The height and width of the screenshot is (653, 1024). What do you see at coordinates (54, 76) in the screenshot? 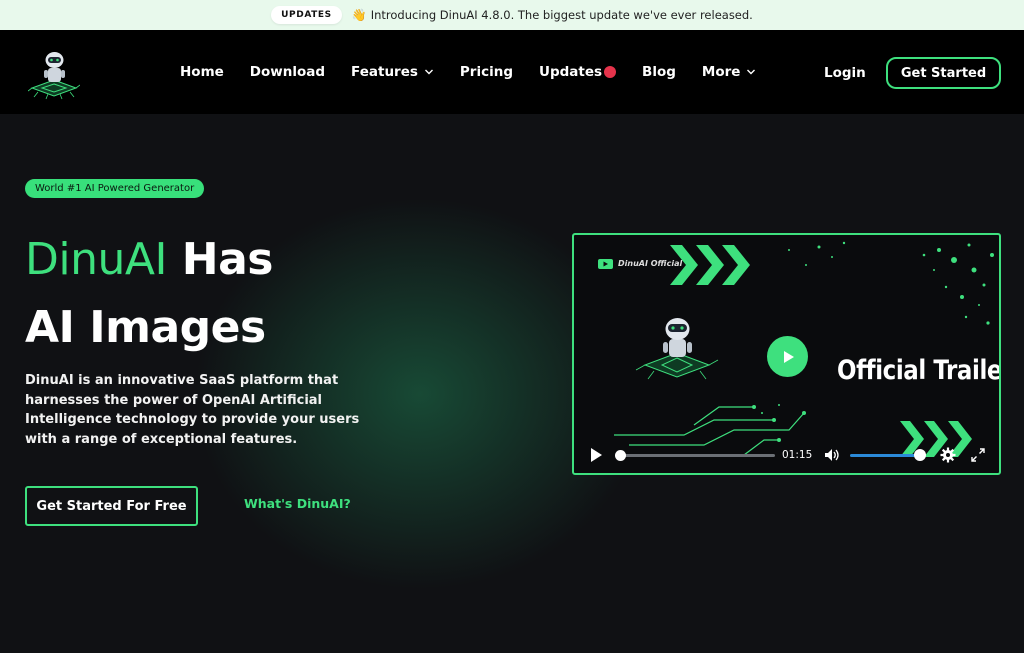
I see `robot-logo-icon` at bounding box center [54, 76].